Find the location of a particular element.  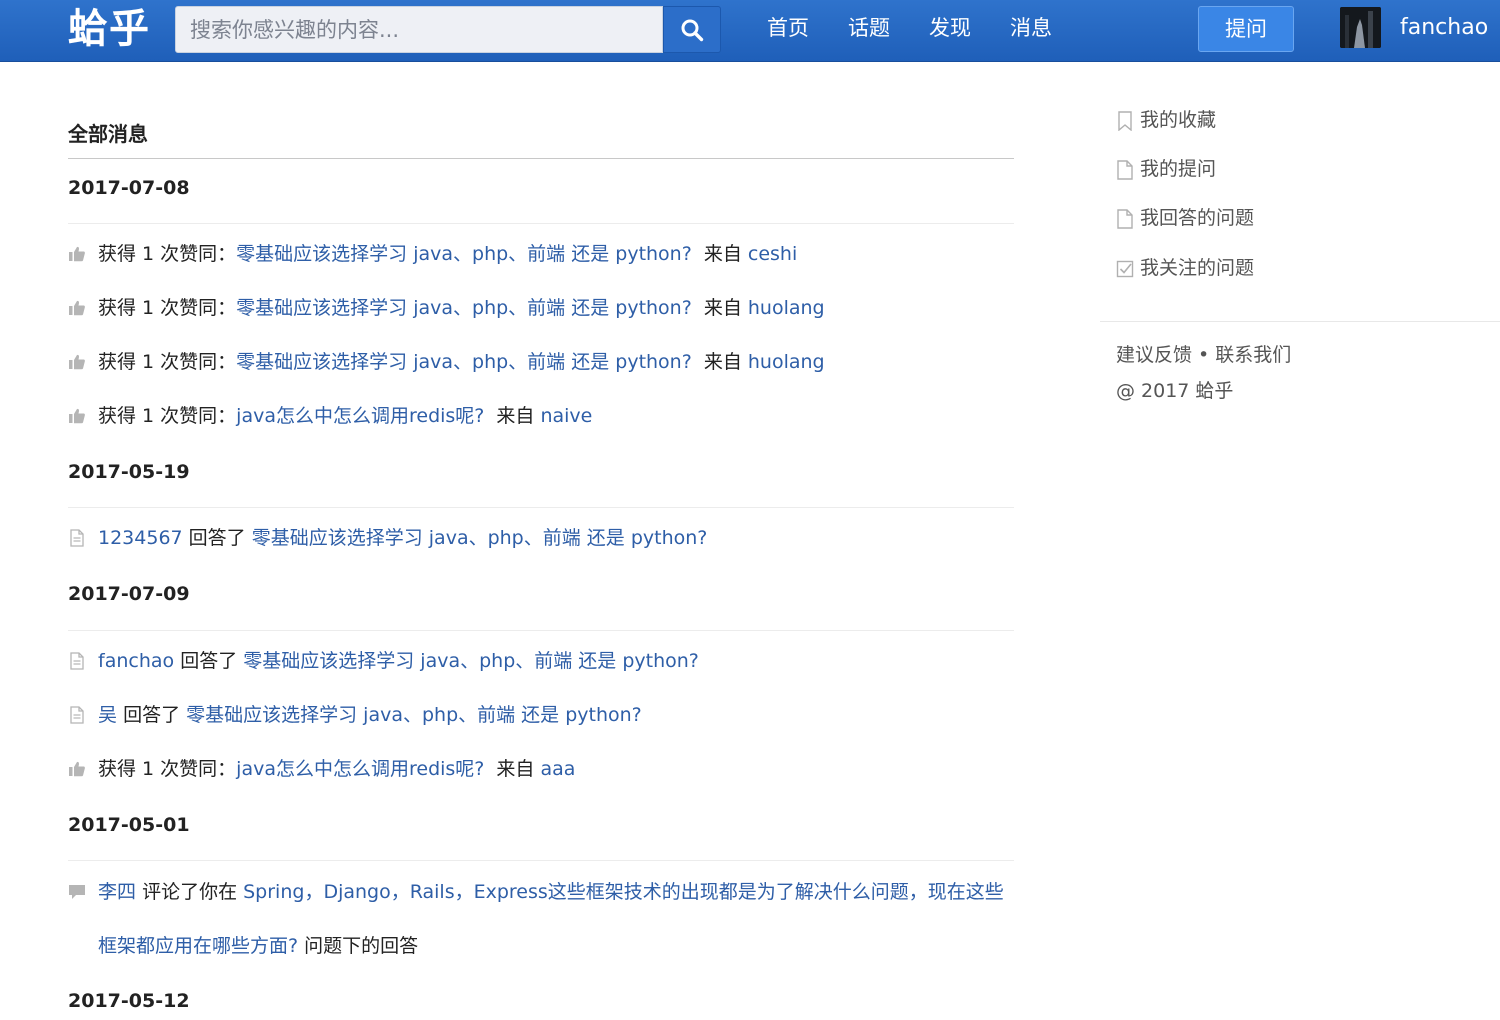

comment-icon is located at coordinates (77, 892).